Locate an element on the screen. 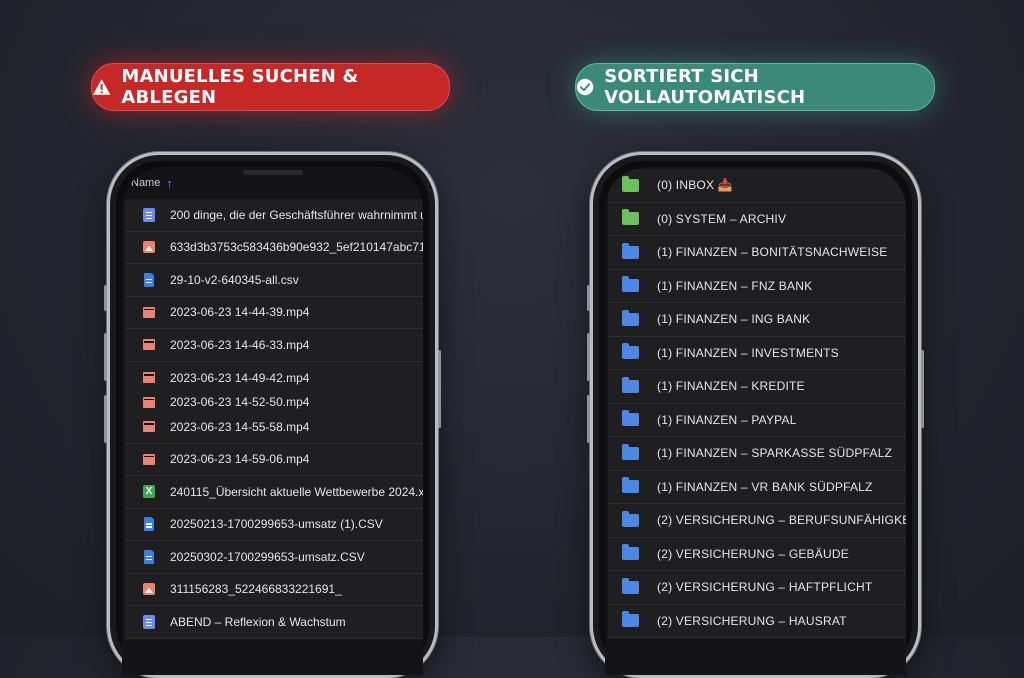 Image resolution: width=1024 pixels, height=678 pixels. folder-name: (0) SYSTEM – ARCHIV is located at coordinates (722, 218).